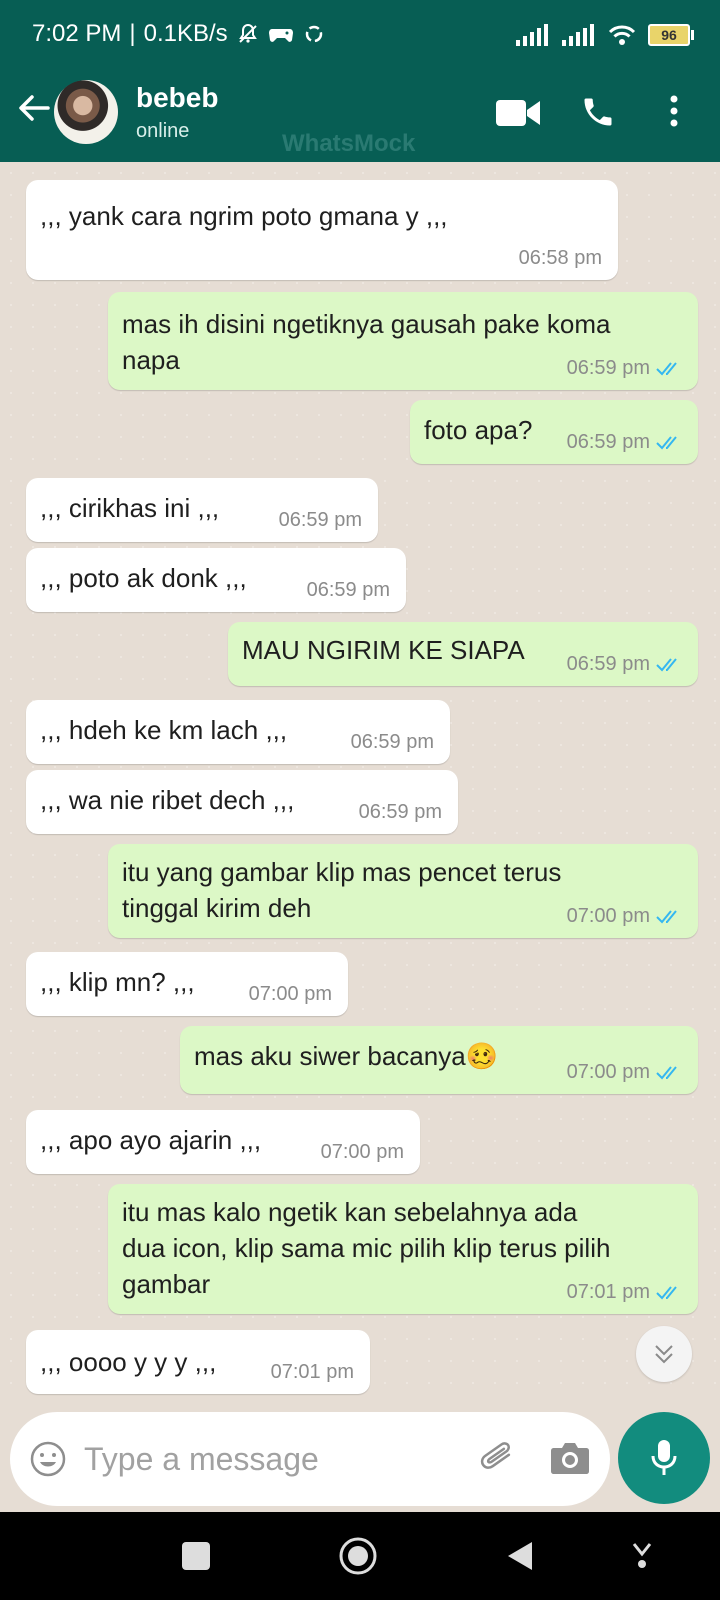 The image size is (720, 1600). I want to click on message-incoming: ,,, poto ak donk ,,, 06:59 pm, so click(216, 580).